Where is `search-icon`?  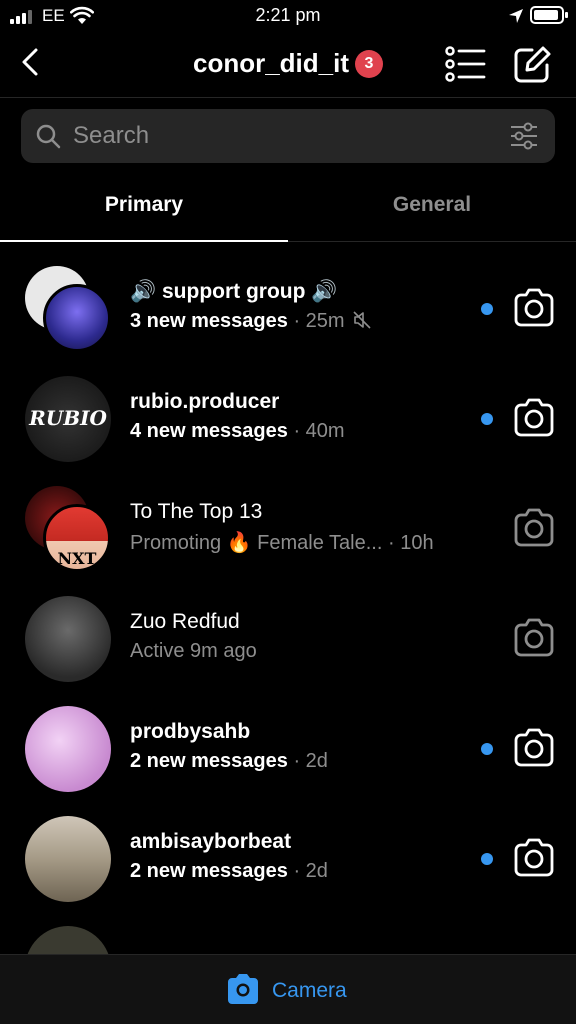
search-icon is located at coordinates (48, 136).